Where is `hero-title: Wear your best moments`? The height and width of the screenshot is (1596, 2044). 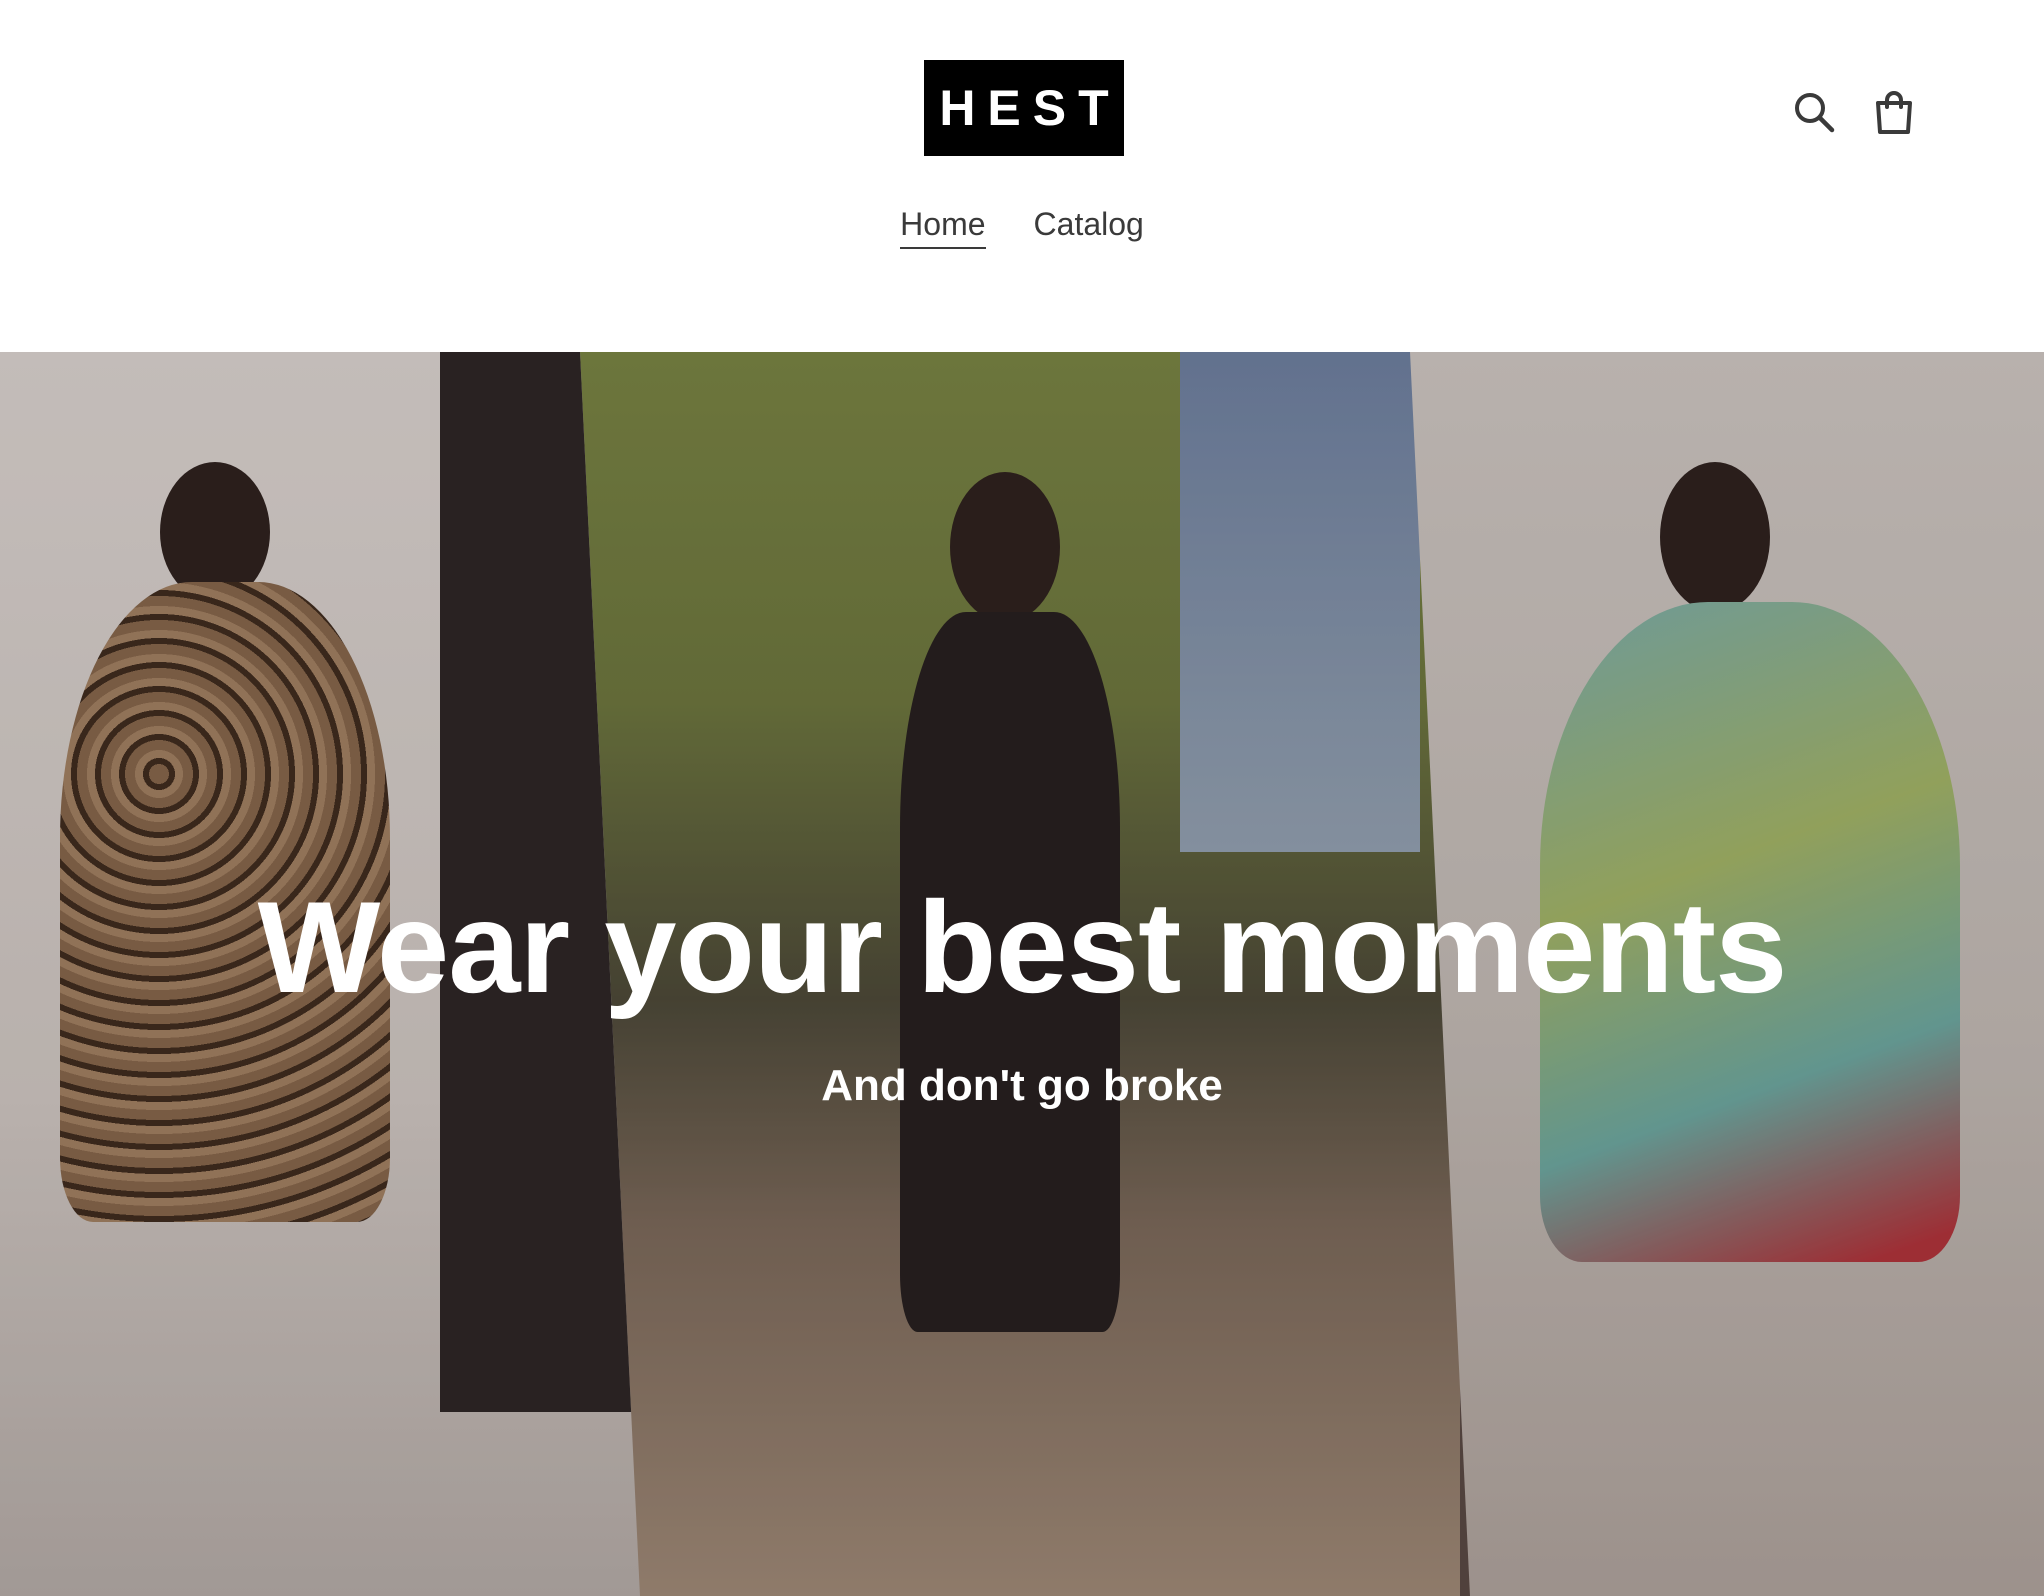
hero-title: Wear your best moments is located at coordinates (1022, 947).